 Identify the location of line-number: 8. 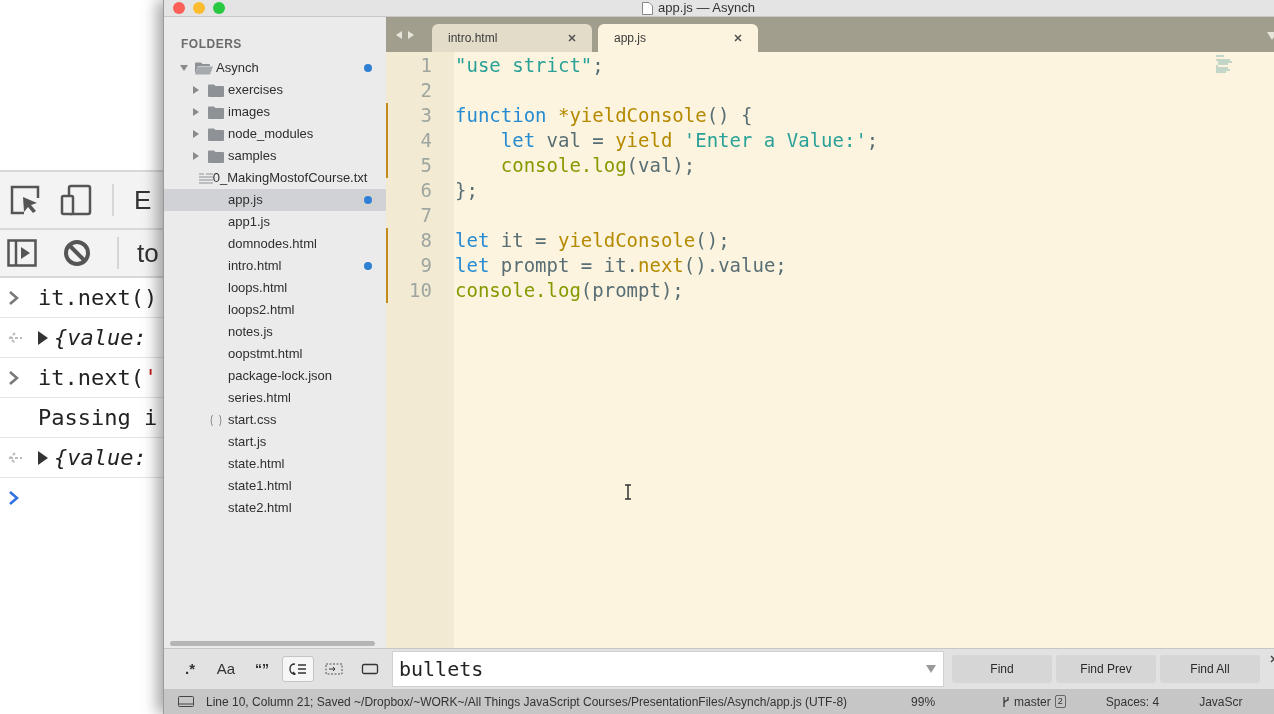
(425, 241).